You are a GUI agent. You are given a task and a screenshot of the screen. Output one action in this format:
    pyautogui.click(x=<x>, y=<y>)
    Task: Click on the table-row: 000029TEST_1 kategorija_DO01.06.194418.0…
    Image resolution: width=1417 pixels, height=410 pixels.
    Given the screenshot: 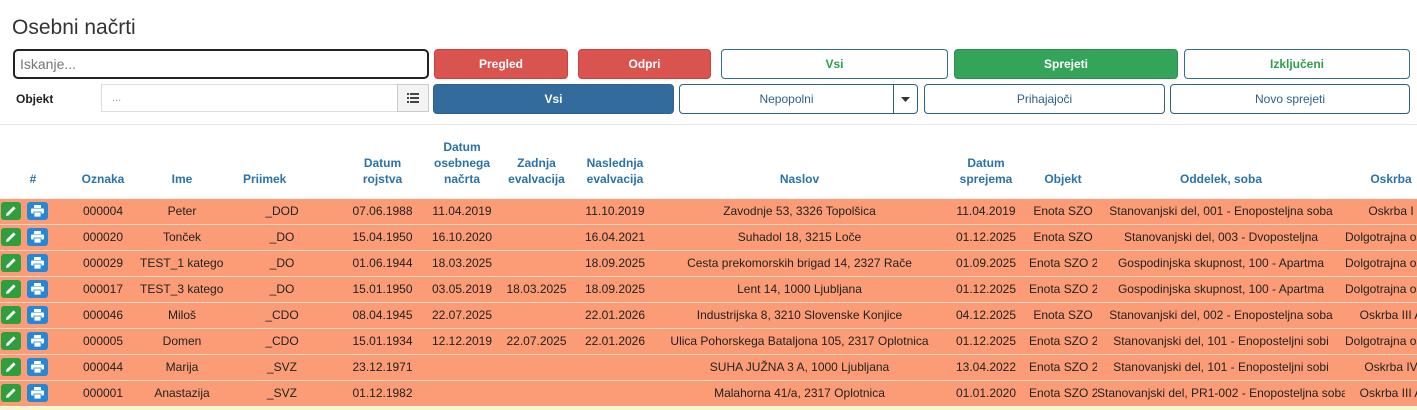 What is the action you would take?
    pyautogui.click(x=708, y=262)
    